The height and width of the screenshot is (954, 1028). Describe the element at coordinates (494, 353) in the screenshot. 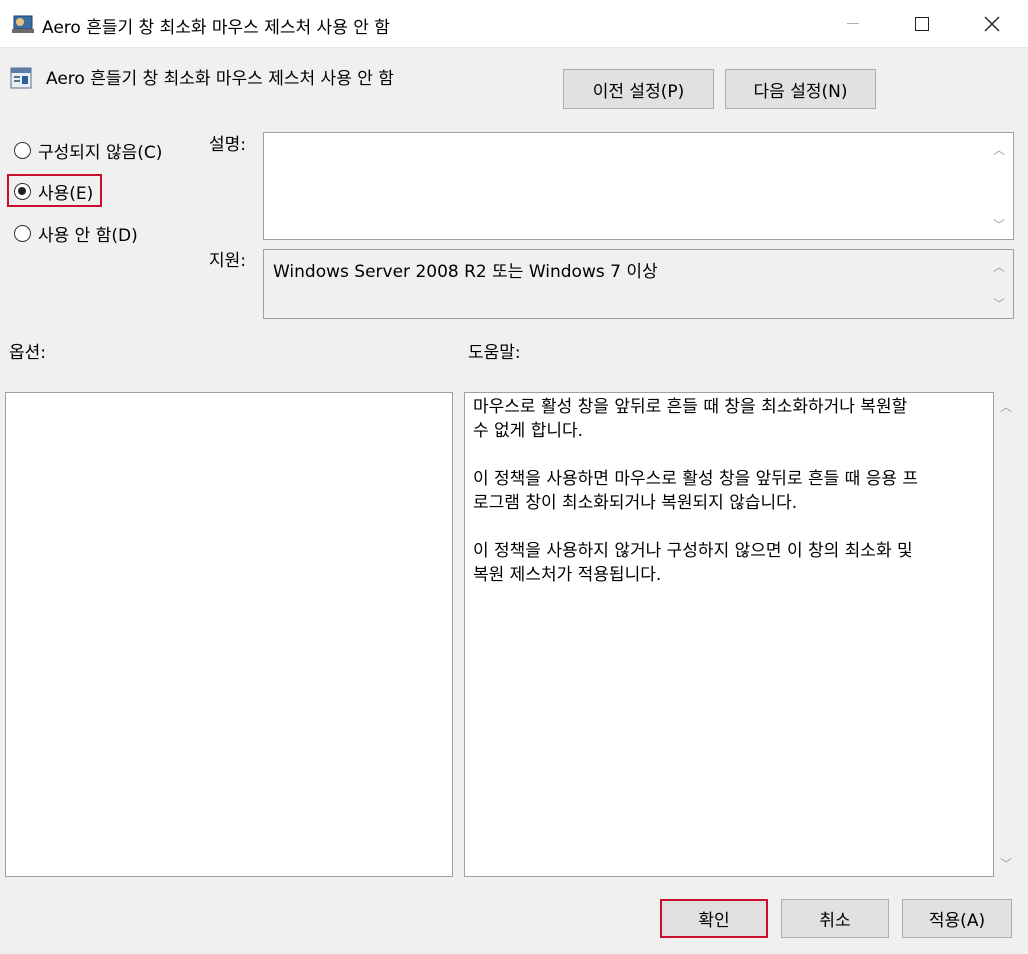

I see `help-label: 도움말:` at that location.